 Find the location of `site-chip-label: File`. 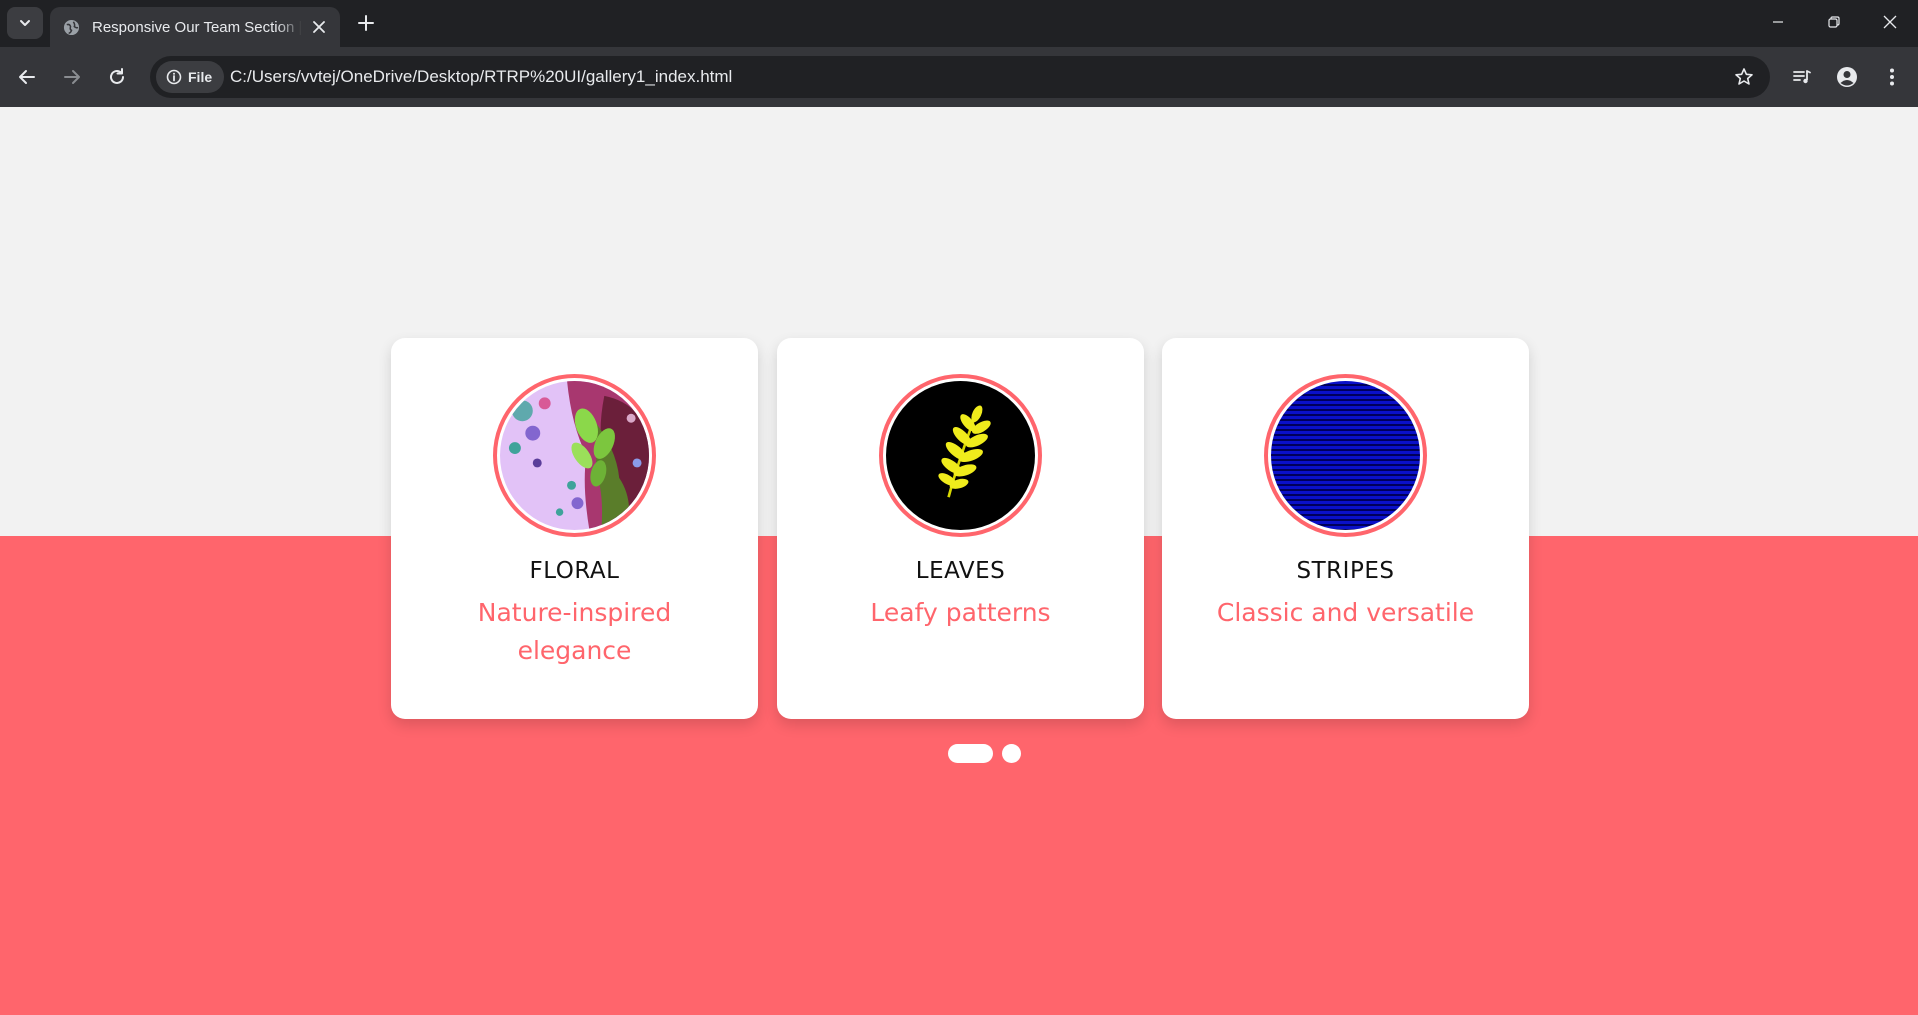

site-chip-label: File is located at coordinates (200, 77).